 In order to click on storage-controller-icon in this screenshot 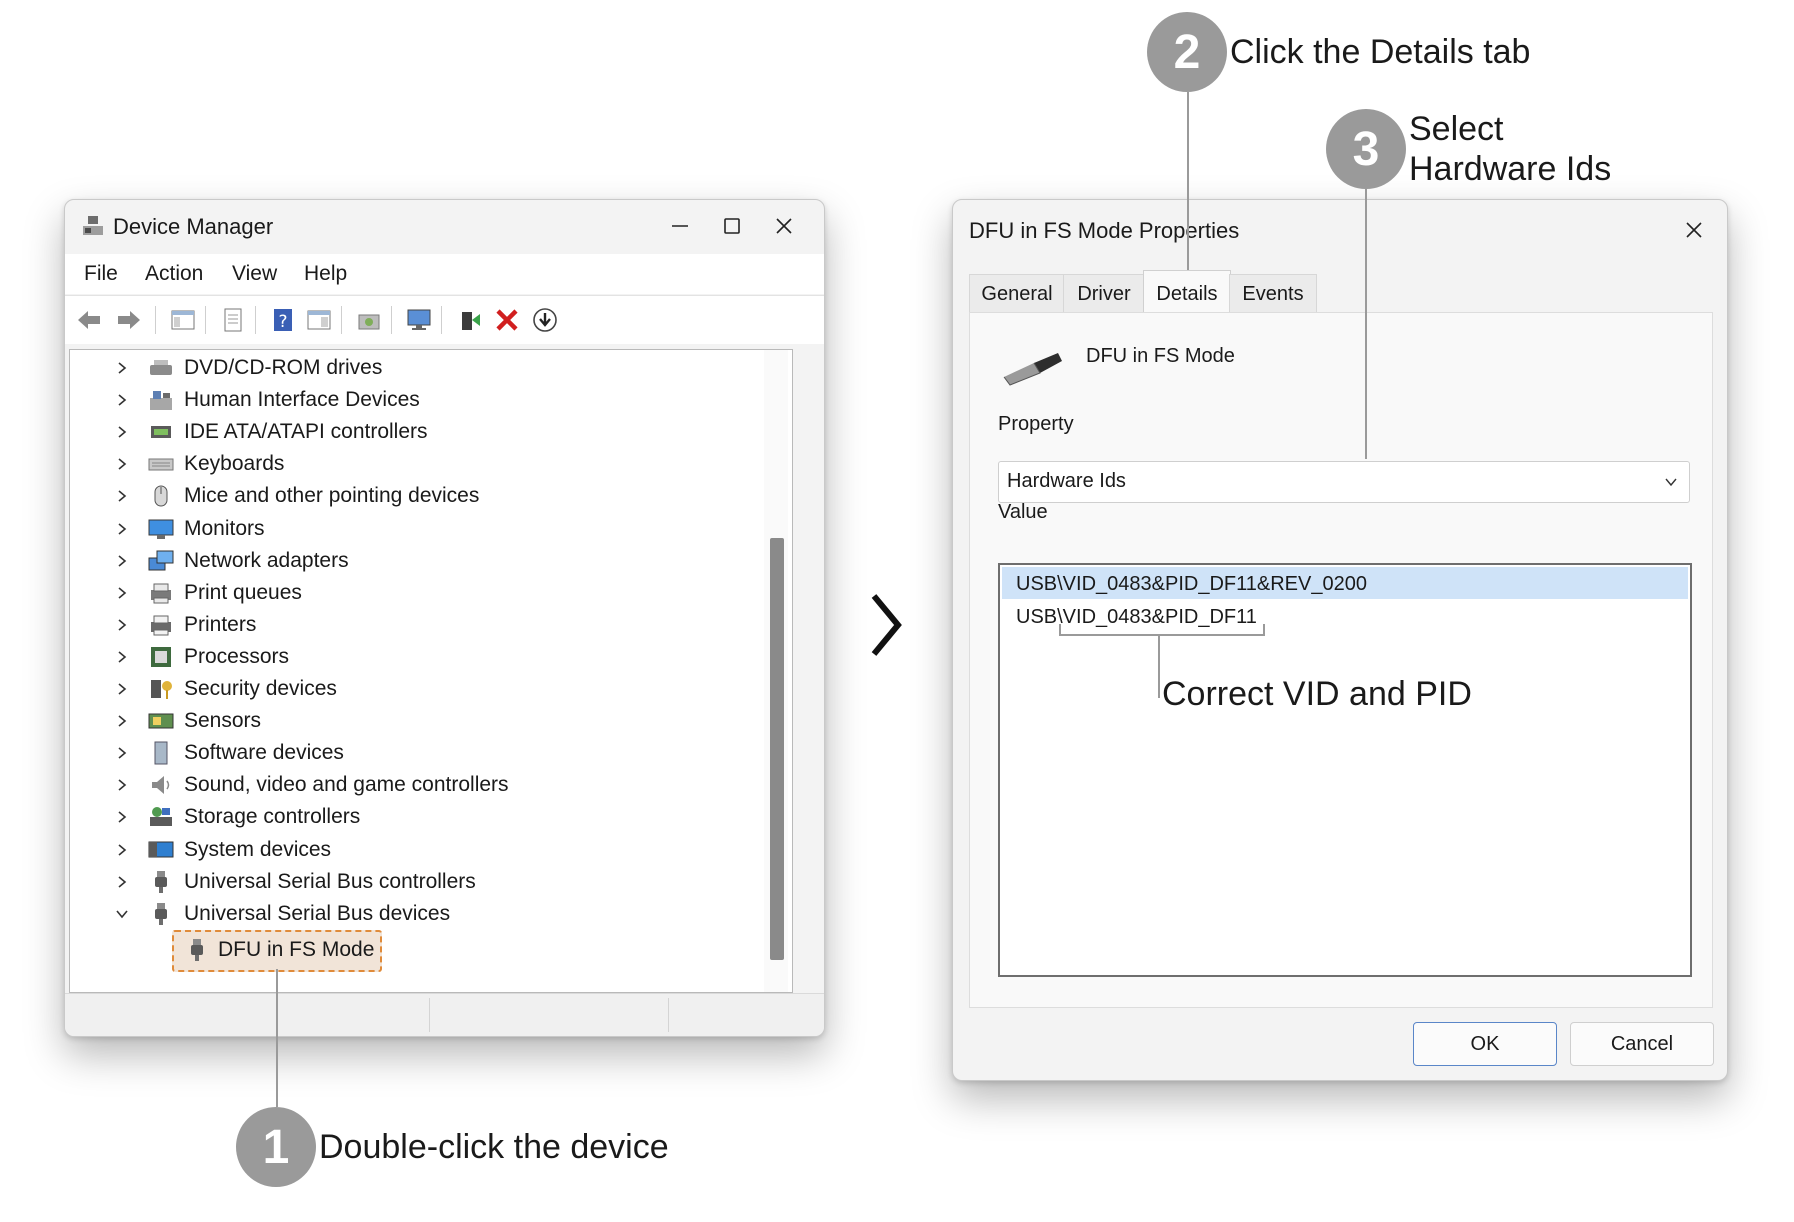, I will do `click(161, 817)`.